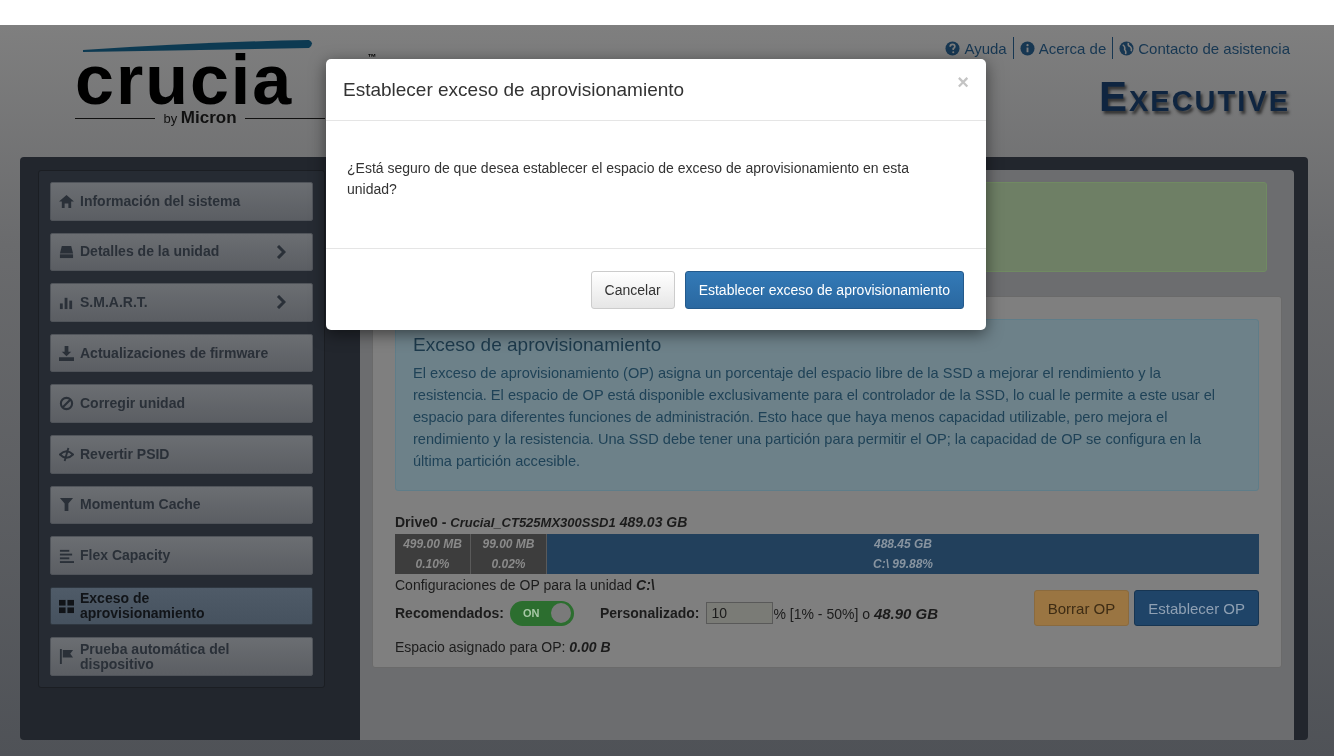  Describe the element at coordinates (953, 48) in the screenshot. I see `help-icon` at that location.